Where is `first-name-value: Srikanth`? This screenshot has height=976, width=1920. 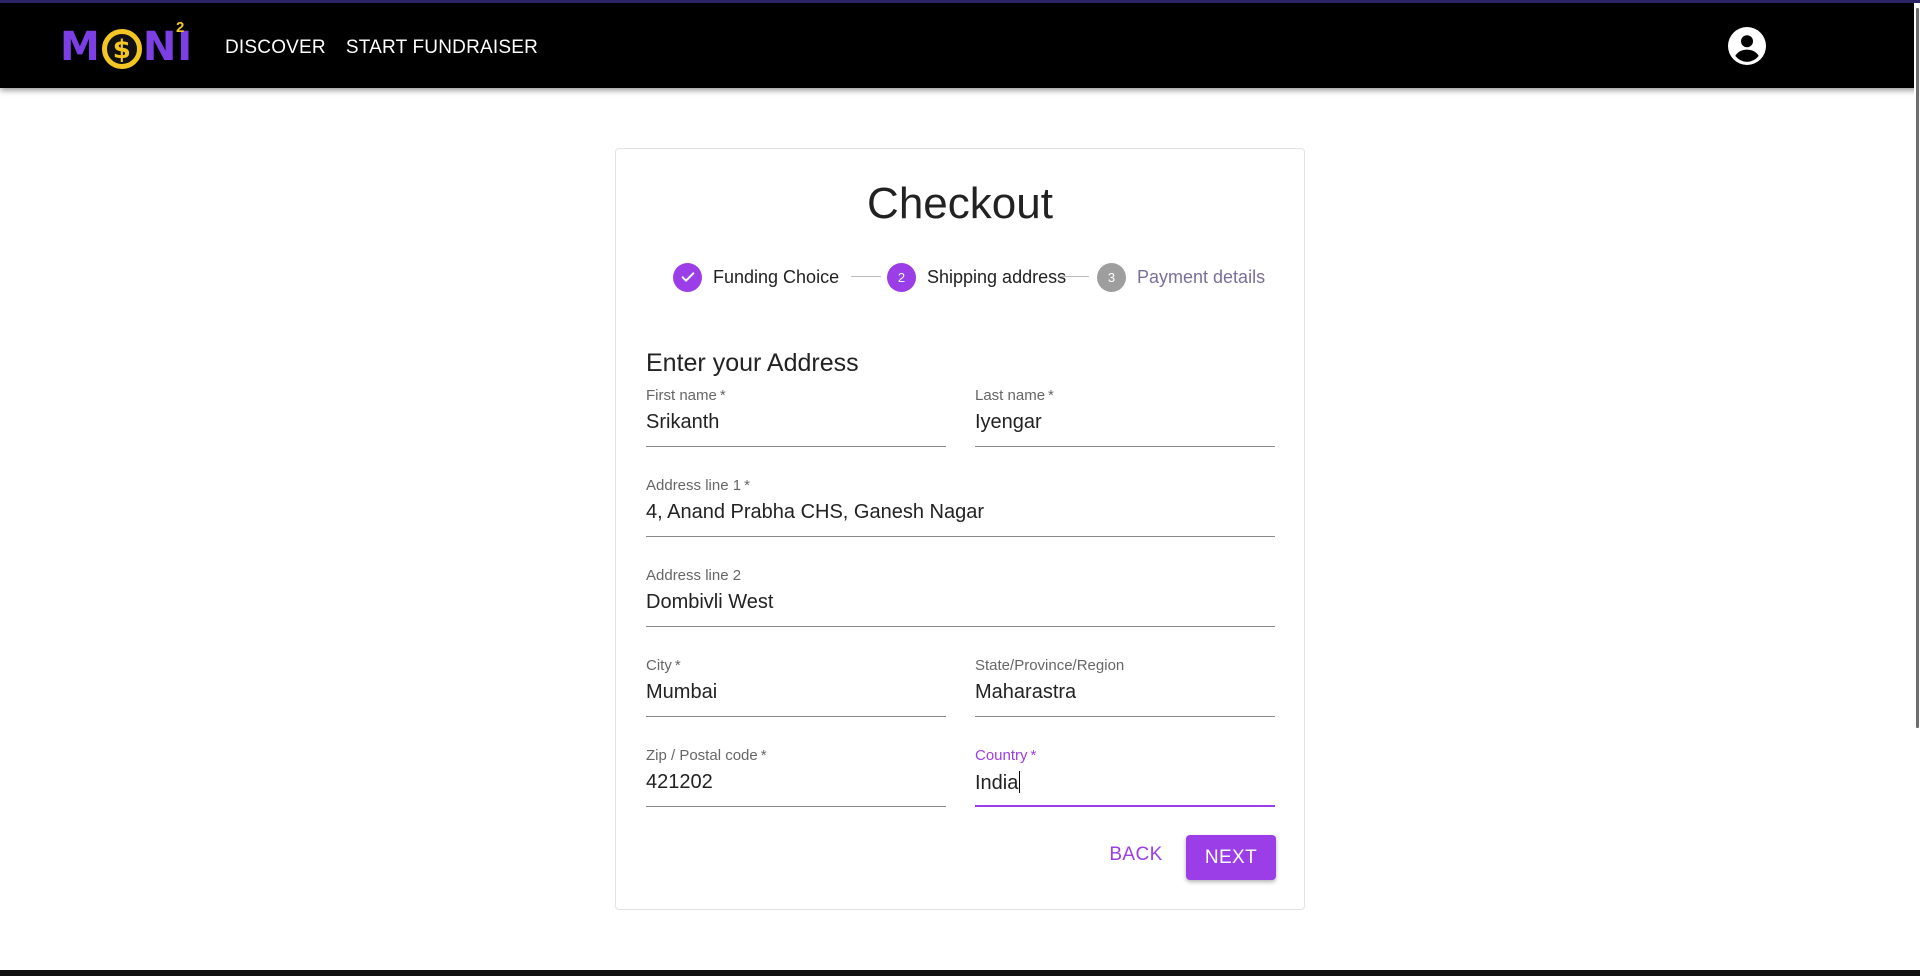 first-name-value: Srikanth is located at coordinates (683, 422).